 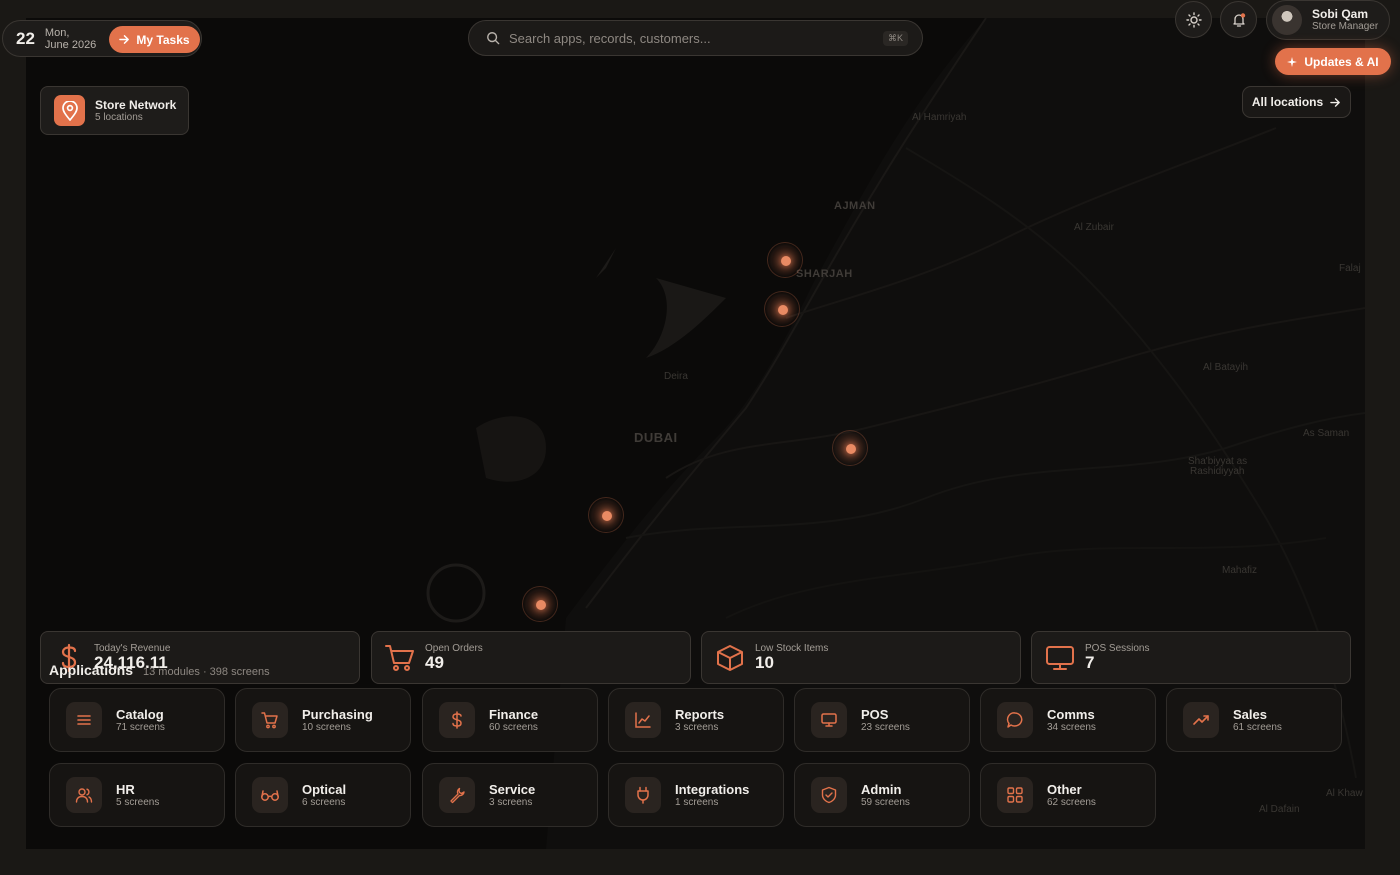 What do you see at coordinates (138, 802) in the screenshot?
I see `app-screens: 5 screens` at bounding box center [138, 802].